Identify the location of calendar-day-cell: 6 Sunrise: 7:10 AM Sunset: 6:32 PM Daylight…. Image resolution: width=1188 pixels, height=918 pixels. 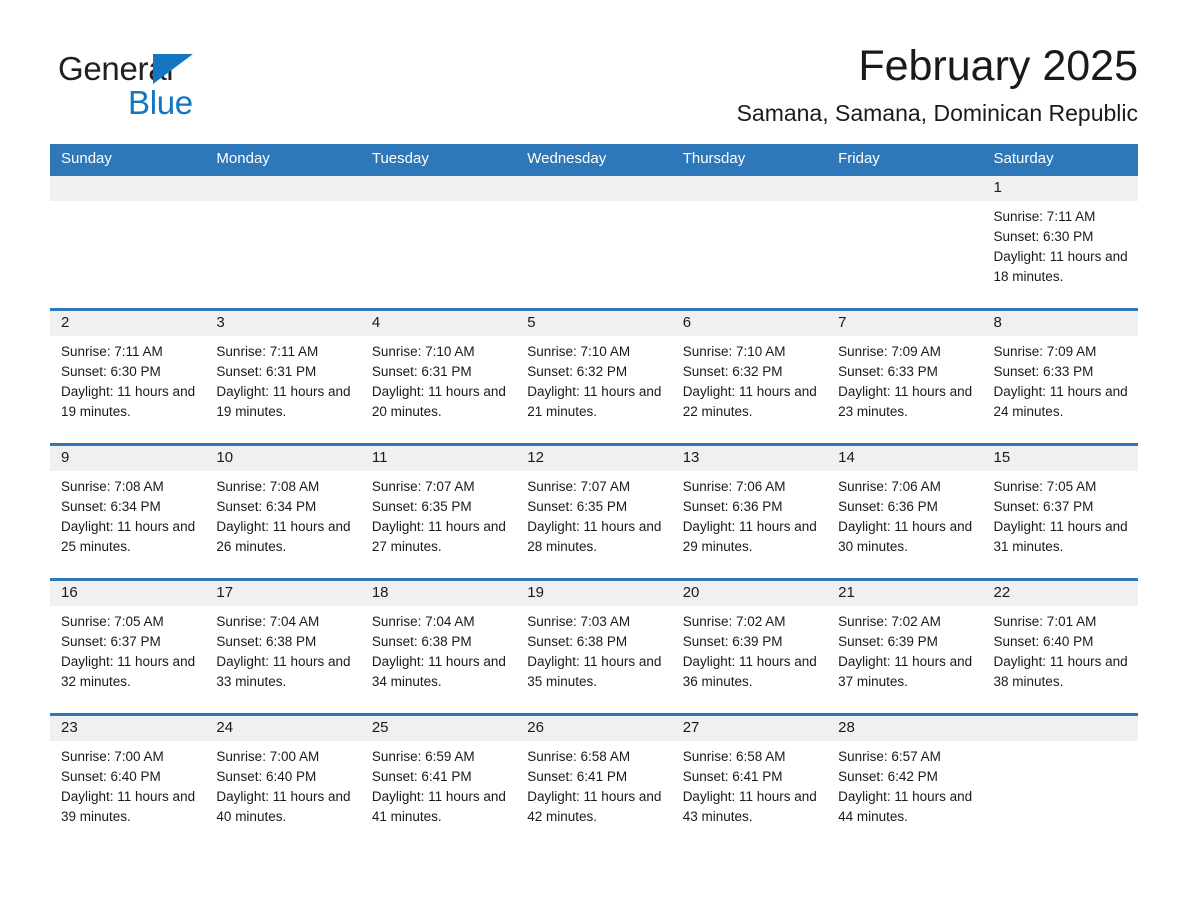
(749, 377).